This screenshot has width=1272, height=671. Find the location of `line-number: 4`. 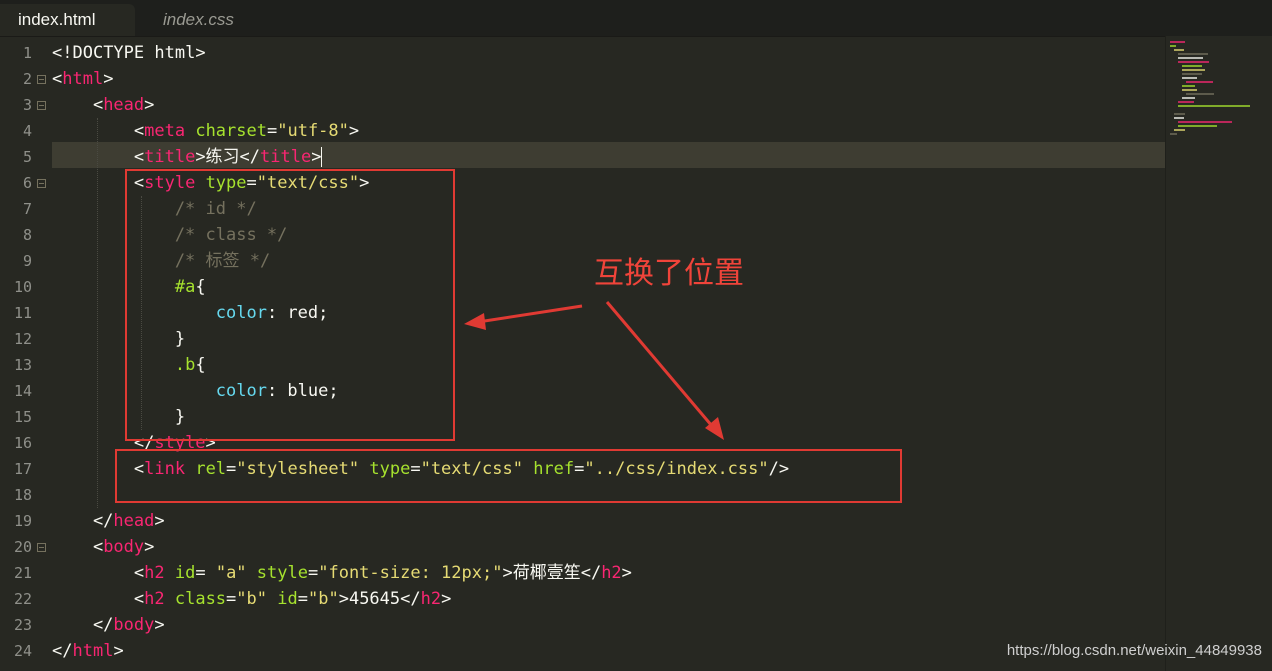

line-number: 4 is located at coordinates (27, 131).